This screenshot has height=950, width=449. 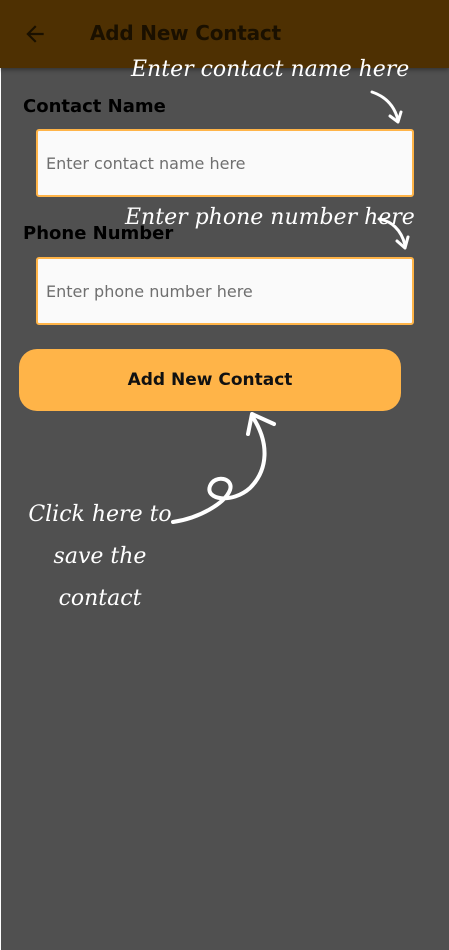 What do you see at coordinates (100, 598) in the screenshot?
I see `save-hint-line-3: contact` at bounding box center [100, 598].